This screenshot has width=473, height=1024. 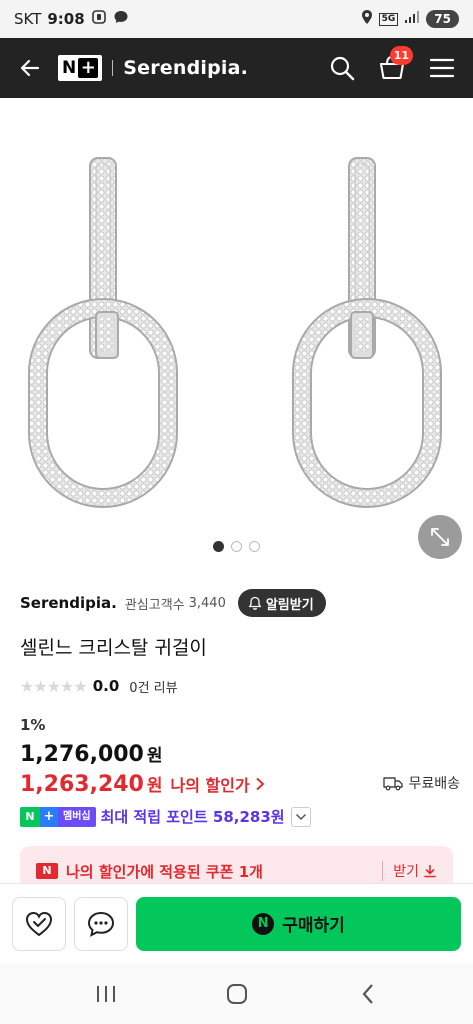 I want to click on rating-row: ★ ★ ★ ★ ★ 0.0 0건 리뷰, so click(x=99, y=686).